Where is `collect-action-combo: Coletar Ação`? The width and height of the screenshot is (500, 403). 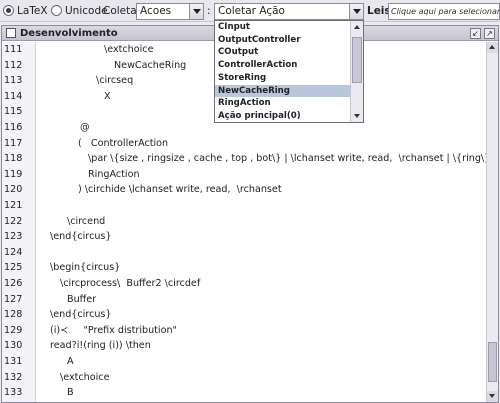
collect-action-combo: Coletar Ação is located at coordinates (289, 11).